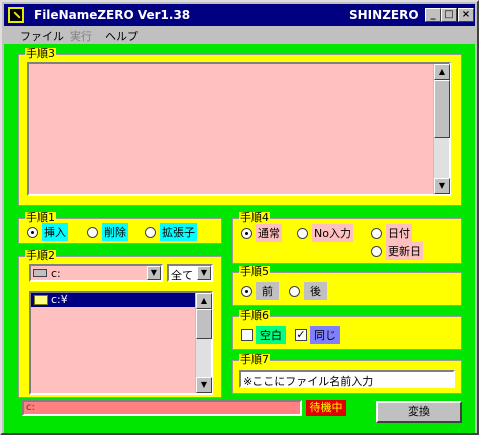  I want to click on step4-option-date: 日付, so click(391, 233).